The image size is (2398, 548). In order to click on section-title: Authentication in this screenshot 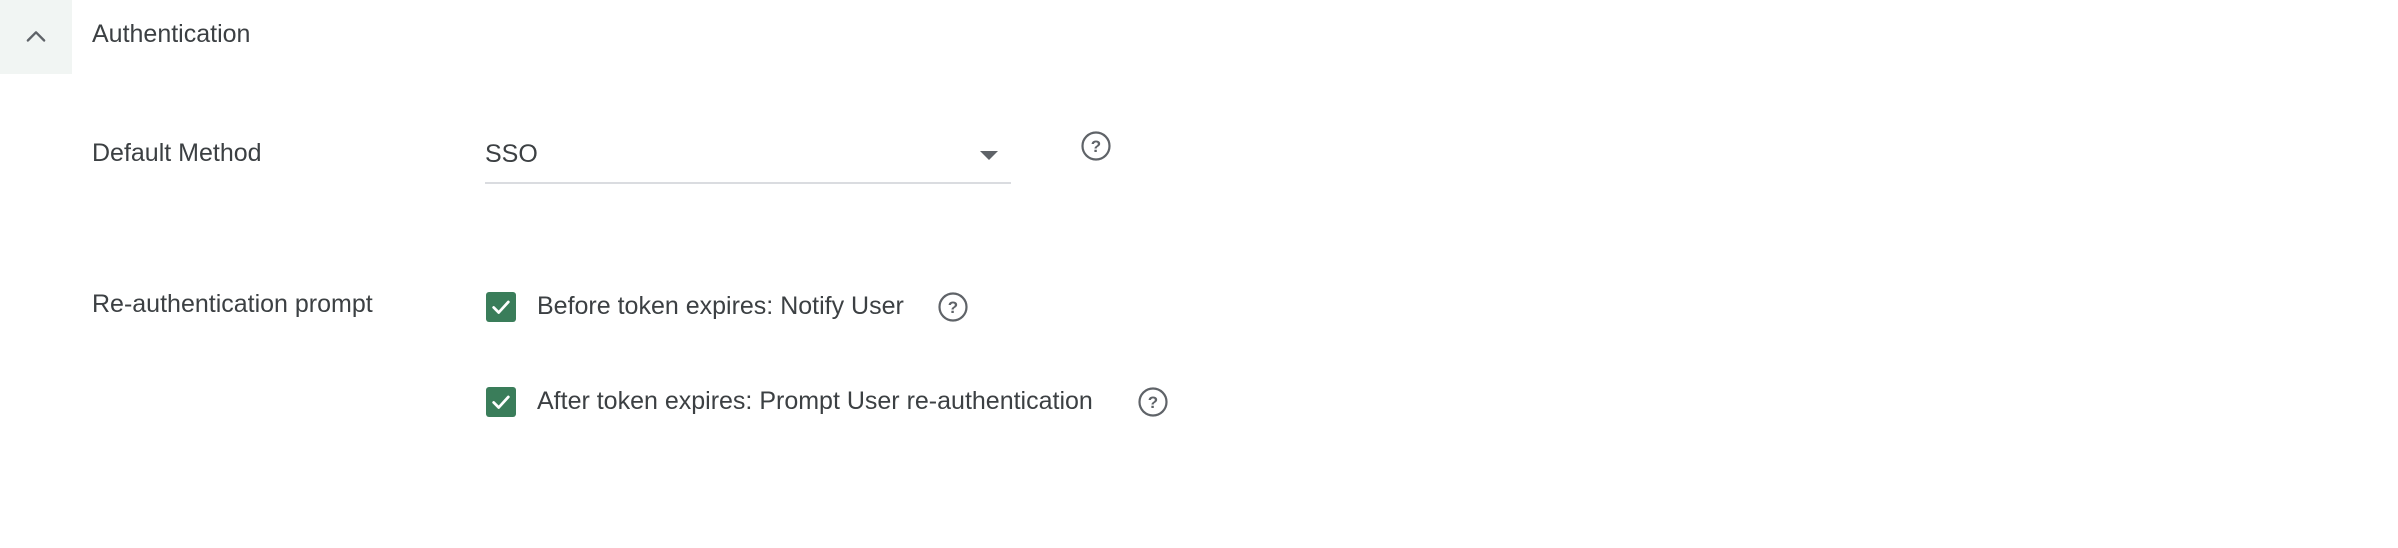, I will do `click(171, 34)`.